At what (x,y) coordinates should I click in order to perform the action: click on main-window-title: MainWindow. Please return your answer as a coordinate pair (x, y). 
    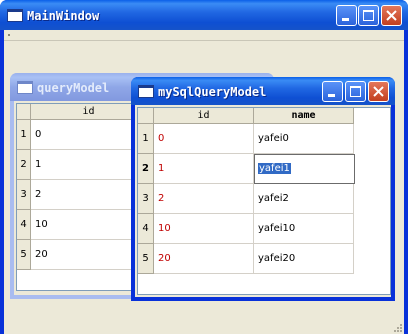
    Looking at the image, I should click on (63, 16).